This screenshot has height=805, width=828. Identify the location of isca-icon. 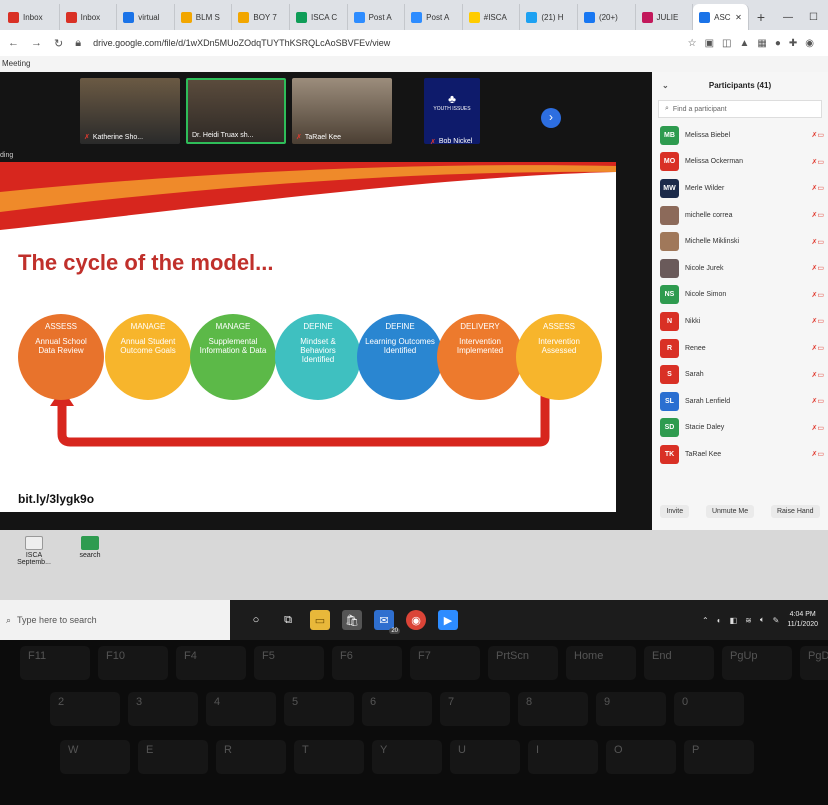
(301, 17).